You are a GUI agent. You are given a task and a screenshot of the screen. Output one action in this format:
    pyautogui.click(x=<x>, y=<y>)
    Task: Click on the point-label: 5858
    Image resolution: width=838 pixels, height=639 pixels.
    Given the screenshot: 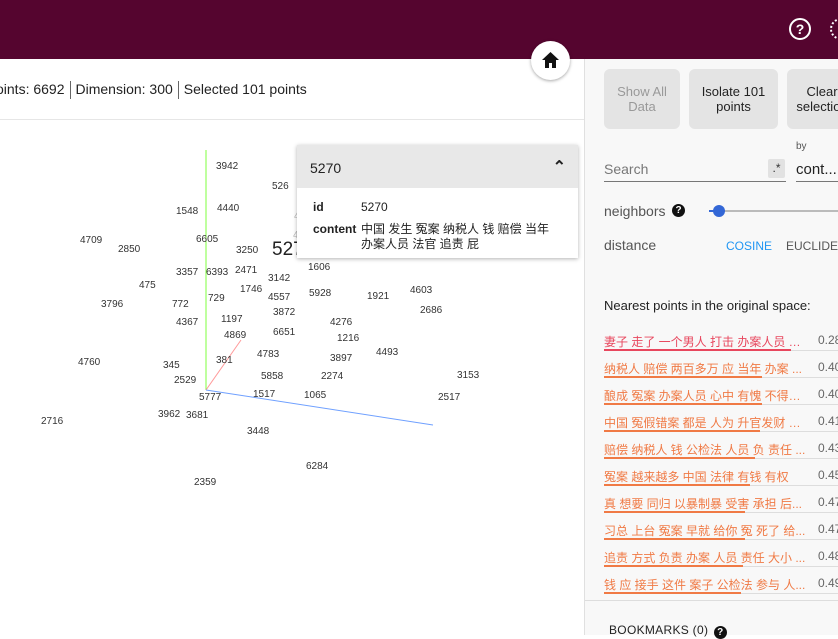 What is the action you would take?
    pyautogui.click(x=272, y=377)
    